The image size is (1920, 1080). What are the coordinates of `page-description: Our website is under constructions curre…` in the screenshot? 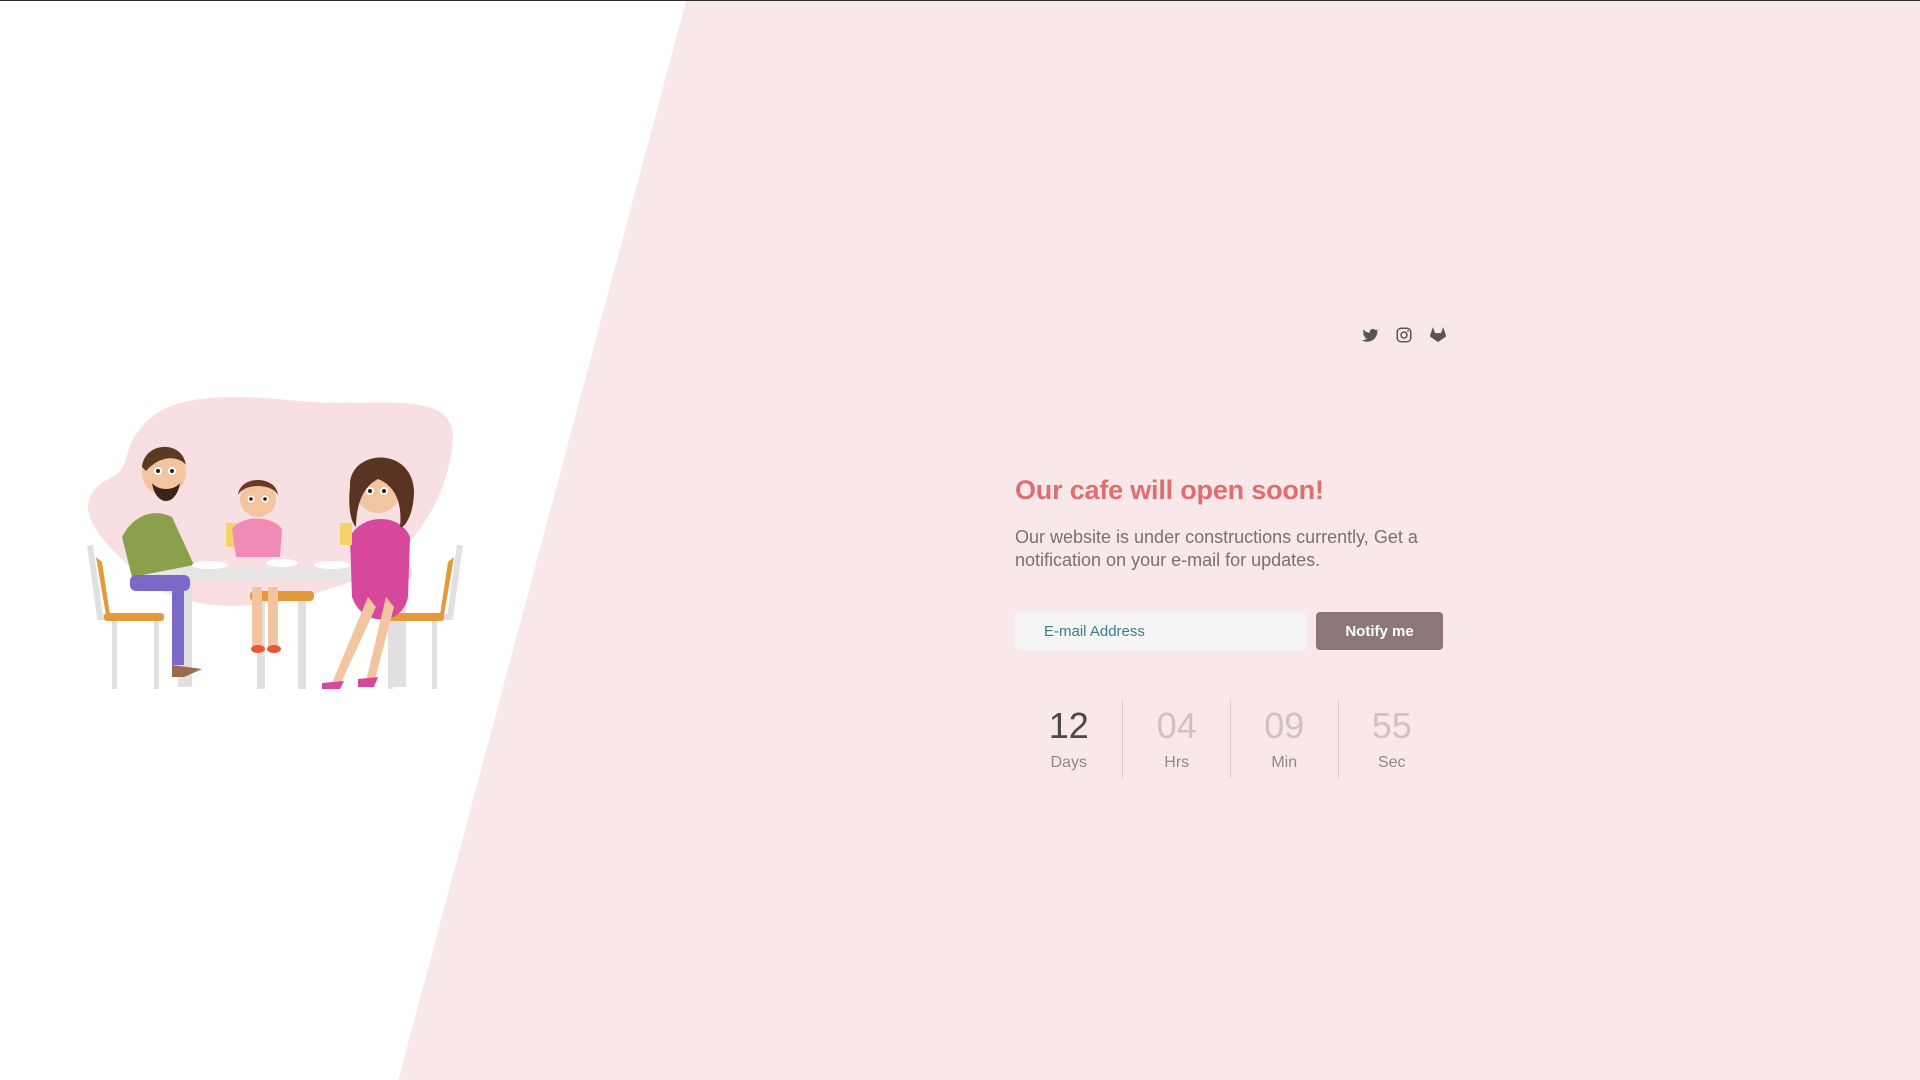 It's located at (1216, 548).